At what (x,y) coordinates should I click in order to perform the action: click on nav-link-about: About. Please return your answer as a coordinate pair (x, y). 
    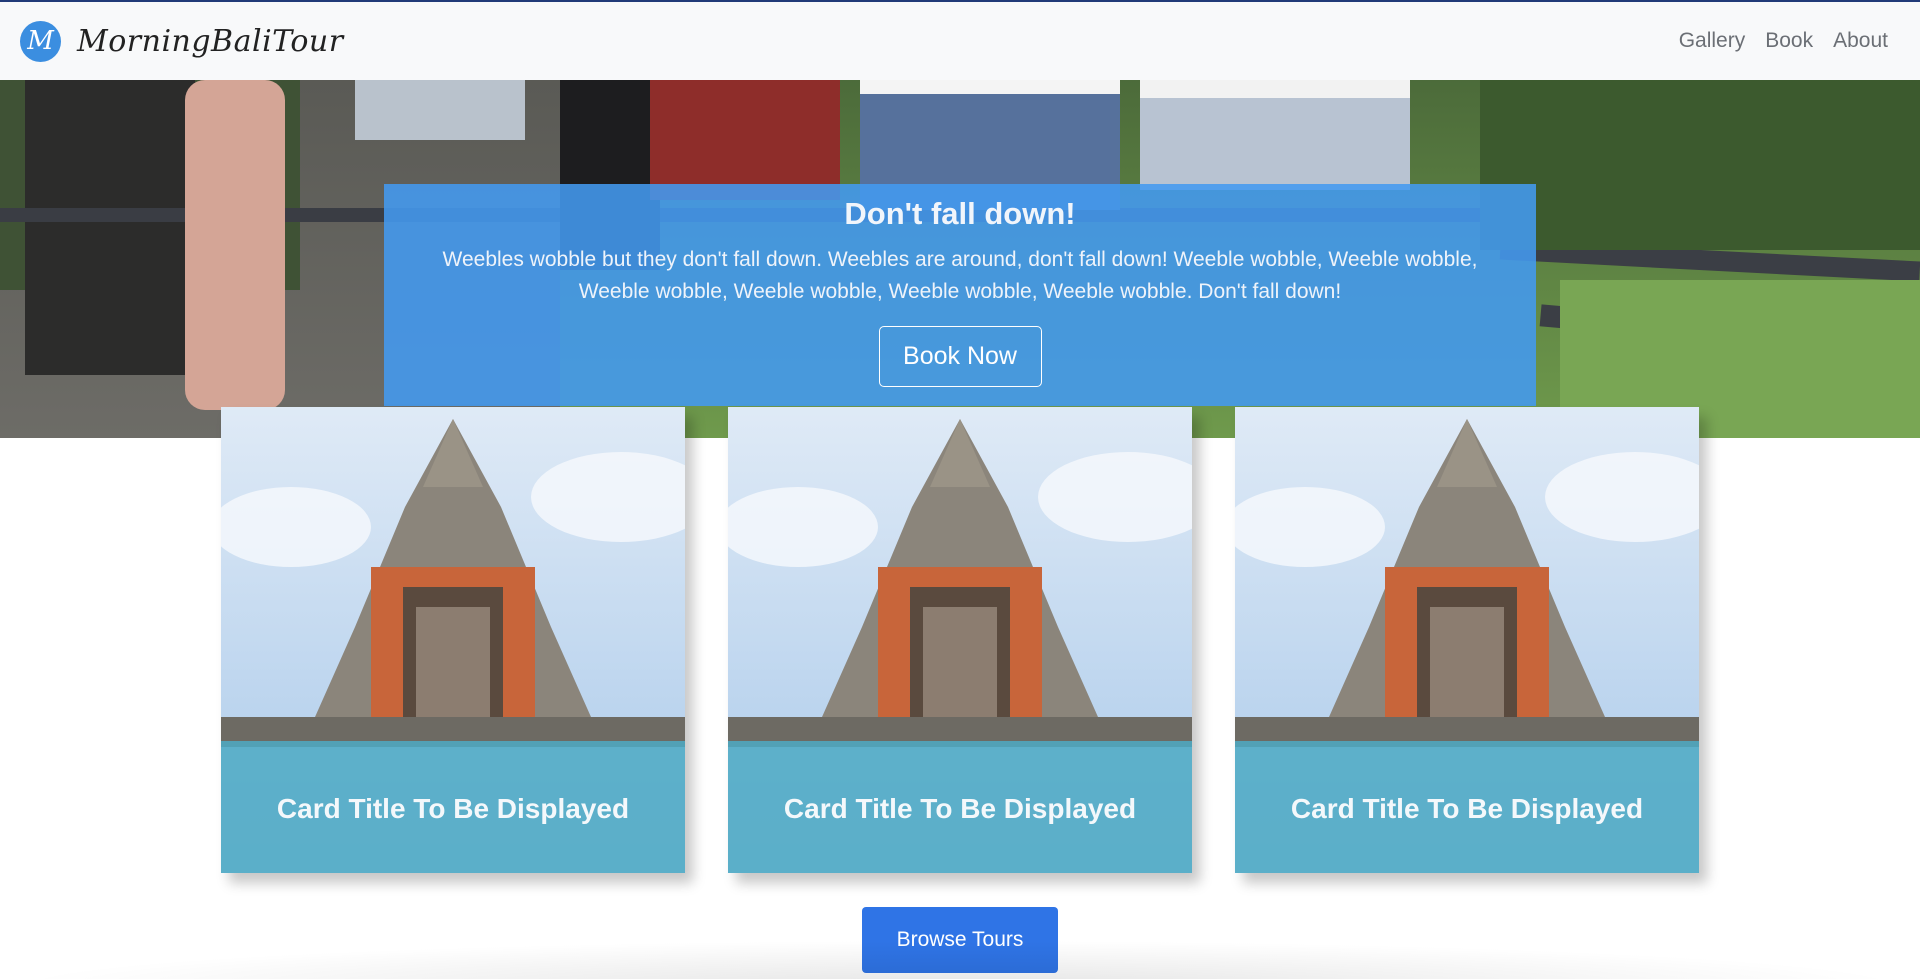
    Looking at the image, I should click on (1860, 41).